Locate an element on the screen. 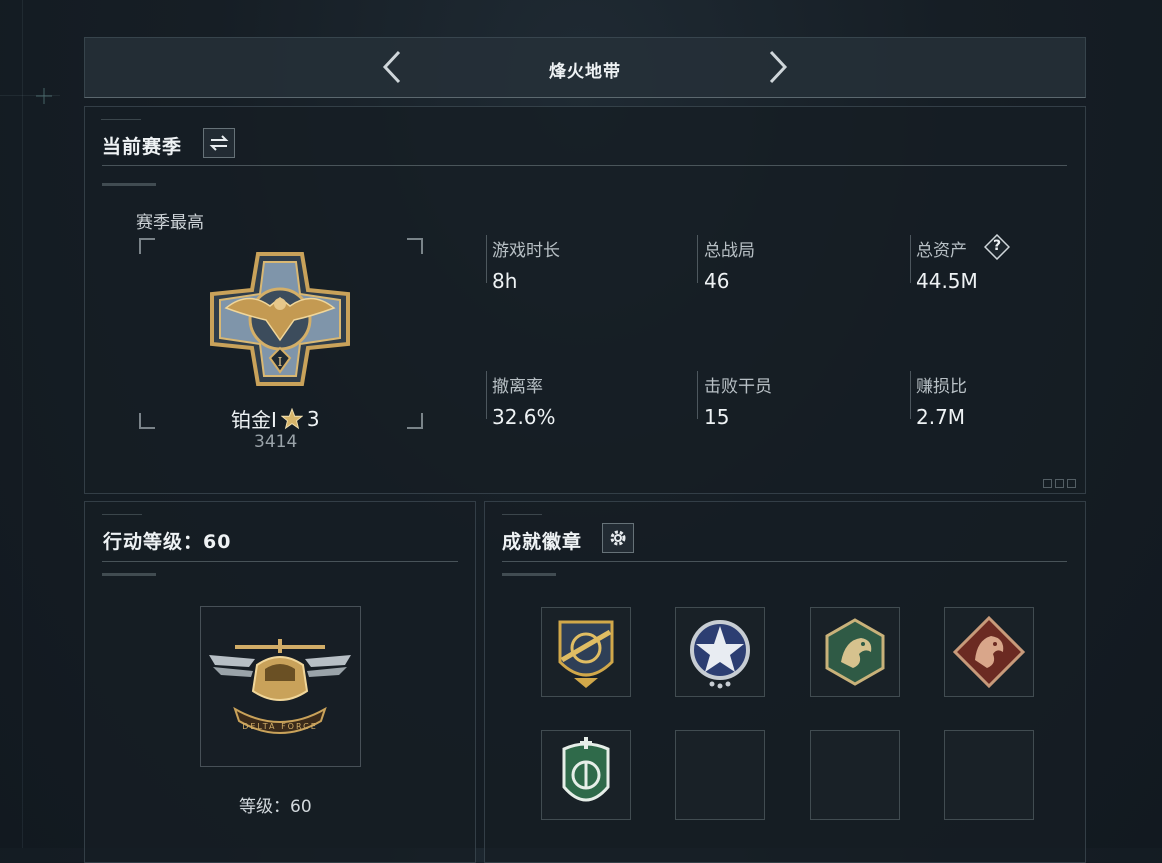  emblem-lettering: DELTA FORCE is located at coordinates (280, 726).